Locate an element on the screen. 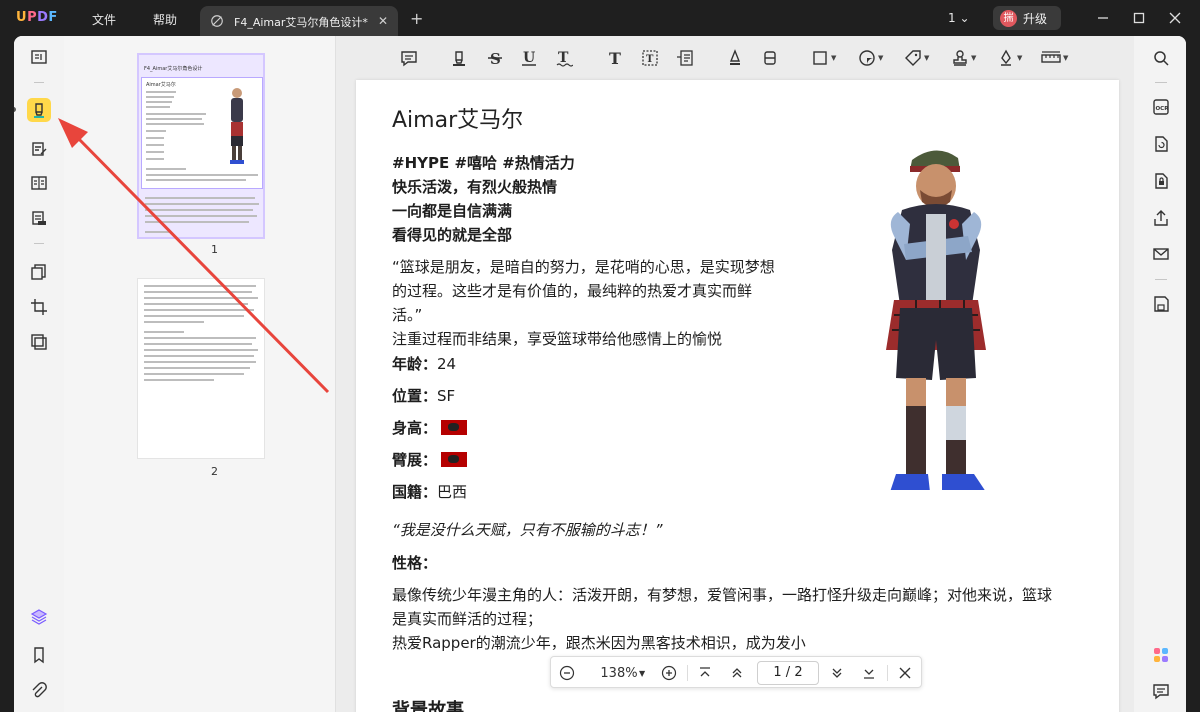  close-tab-icon: ✕ is located at coordinates (383, 21).